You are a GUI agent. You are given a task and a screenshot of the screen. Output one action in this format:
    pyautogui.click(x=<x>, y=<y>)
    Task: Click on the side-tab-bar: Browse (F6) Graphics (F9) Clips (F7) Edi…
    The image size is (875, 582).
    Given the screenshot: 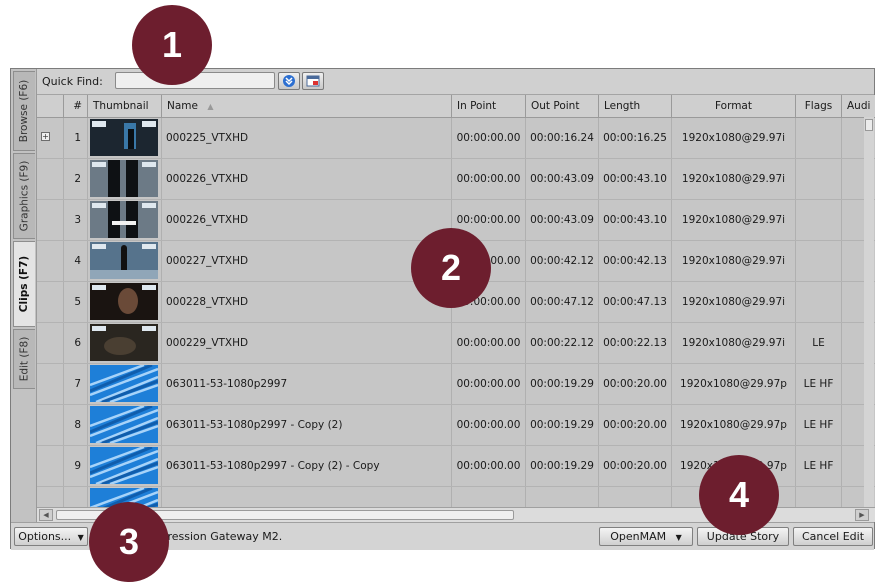 What is the action you would take?
    pyautogui.click(x=24, y=308)
    